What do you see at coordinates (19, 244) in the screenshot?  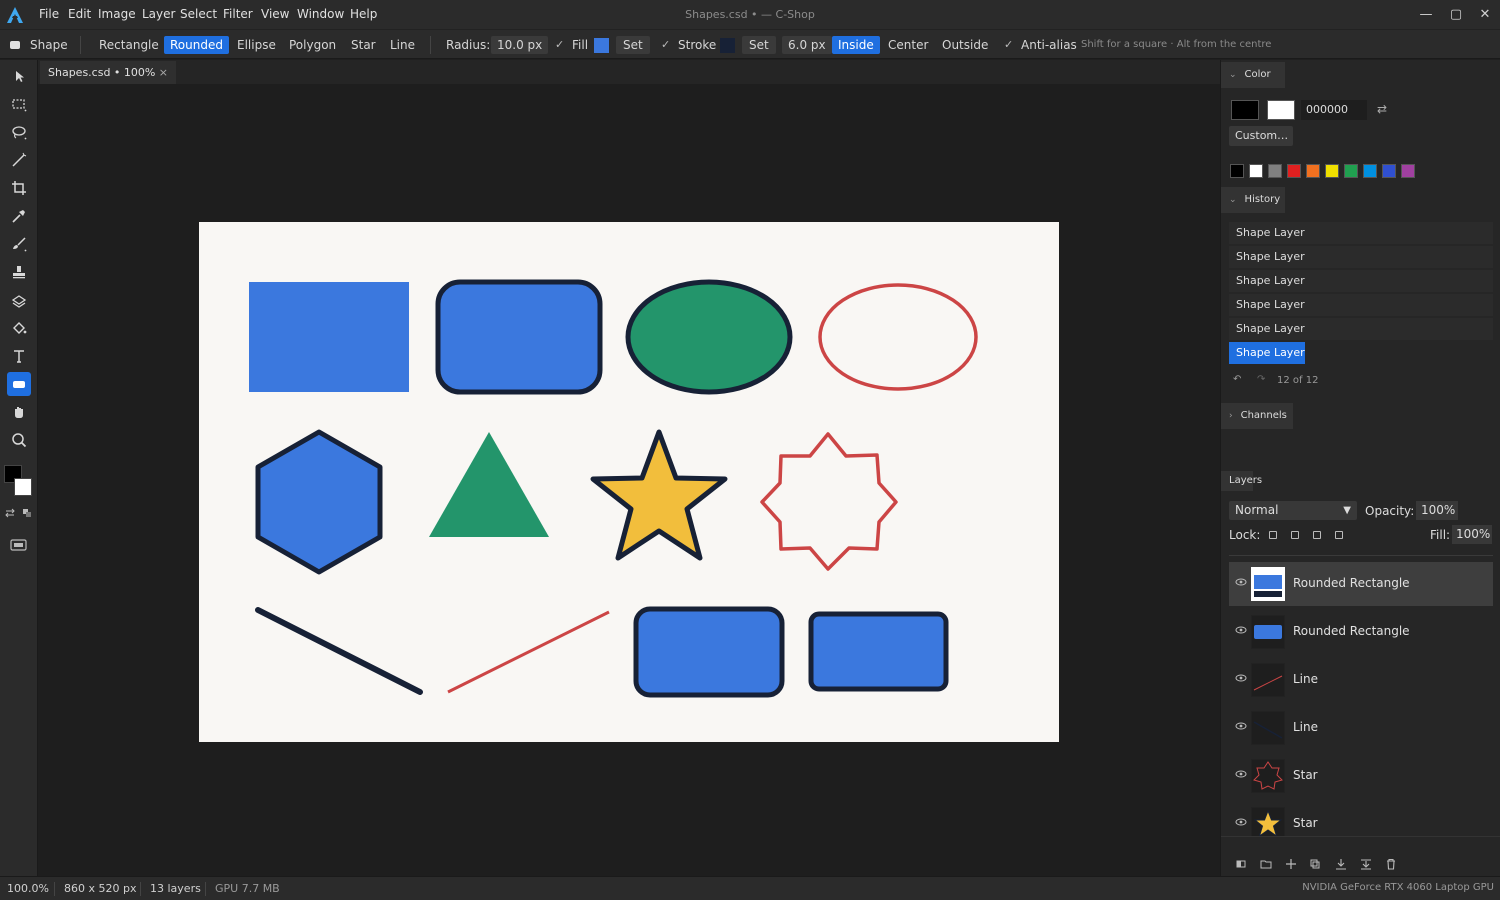 I see `brush-tool-icon` at bounding box center [19, 244].